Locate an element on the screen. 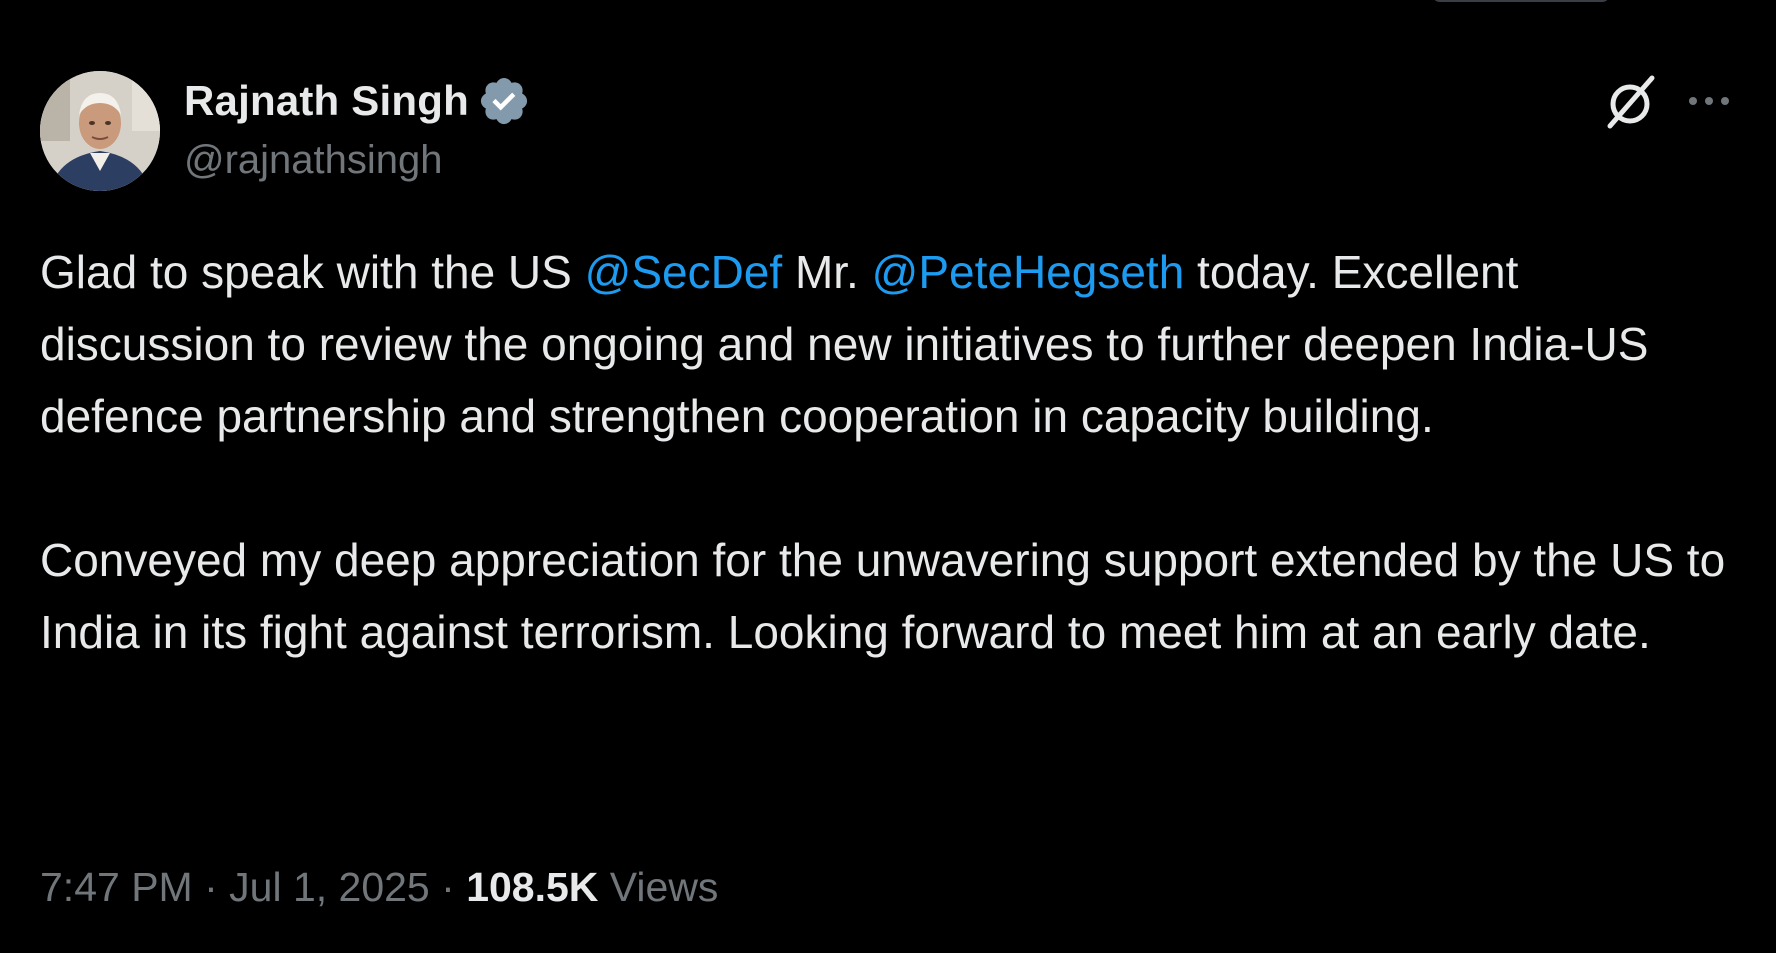  avatar is located at coordinates (100, 131).